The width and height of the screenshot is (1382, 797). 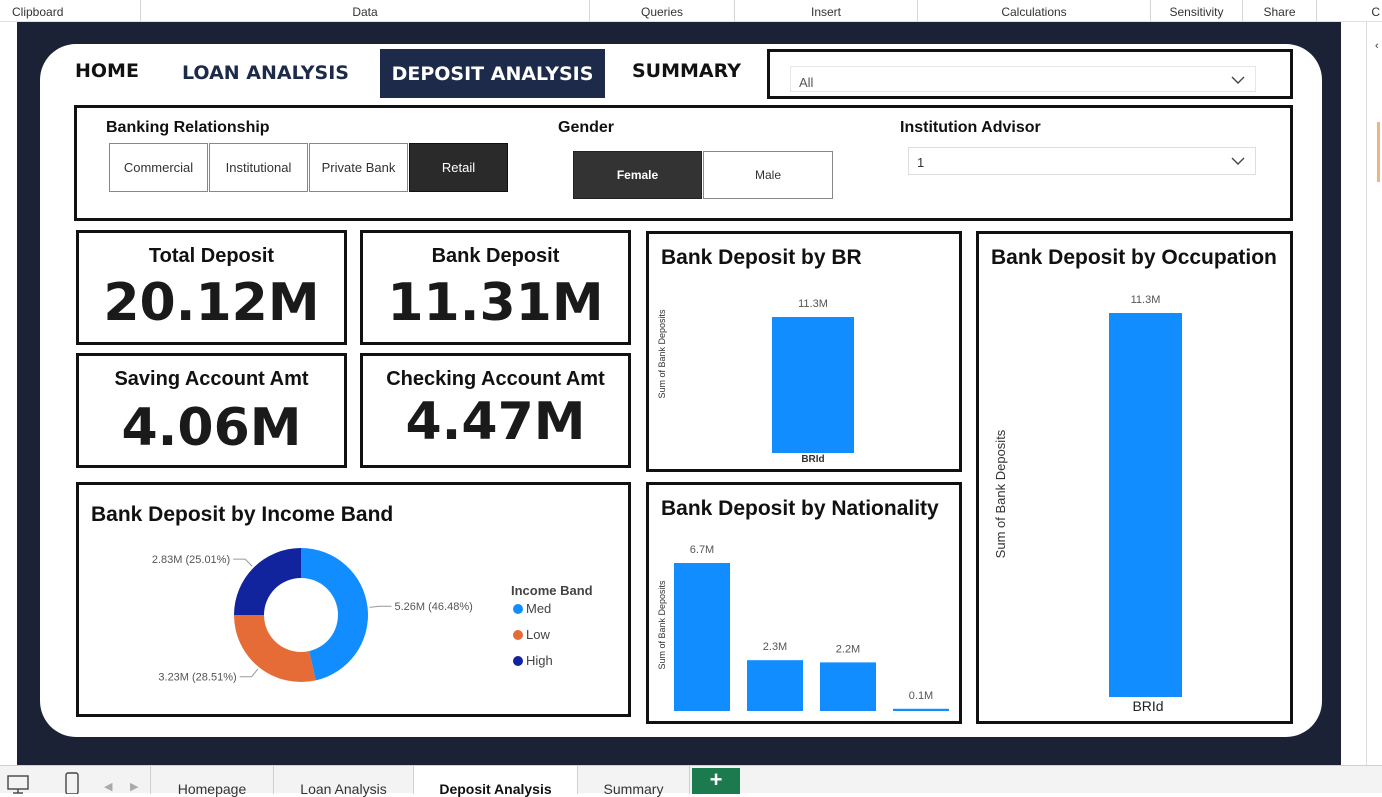 I want to click on side-pane: ‹, so click(x=1374, y=393).